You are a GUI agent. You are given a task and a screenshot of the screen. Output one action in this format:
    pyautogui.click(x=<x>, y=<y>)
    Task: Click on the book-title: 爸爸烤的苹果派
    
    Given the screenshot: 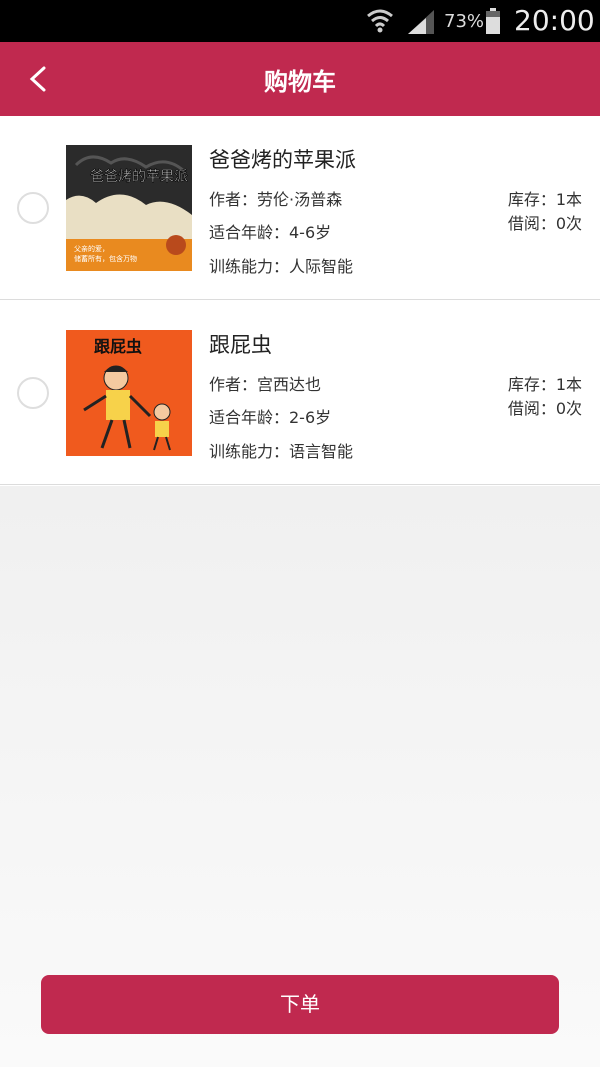 What is the action you would take?
    pyautogui.click(x=282, y=160)
    